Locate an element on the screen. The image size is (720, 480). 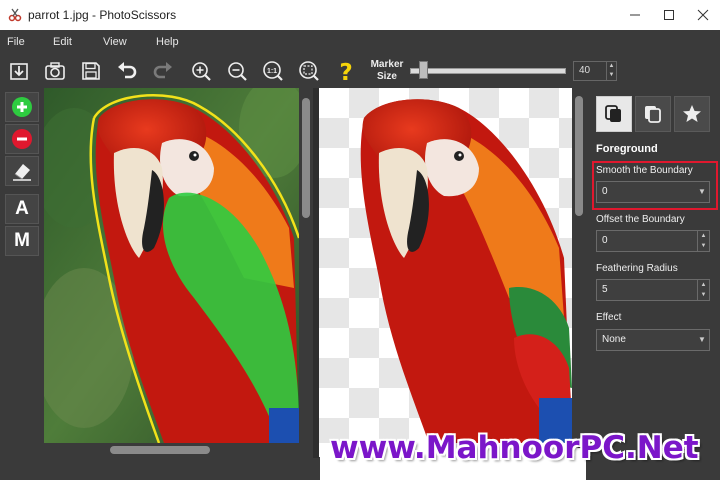
minus-circle-icon is located at coordinates (22, 139).